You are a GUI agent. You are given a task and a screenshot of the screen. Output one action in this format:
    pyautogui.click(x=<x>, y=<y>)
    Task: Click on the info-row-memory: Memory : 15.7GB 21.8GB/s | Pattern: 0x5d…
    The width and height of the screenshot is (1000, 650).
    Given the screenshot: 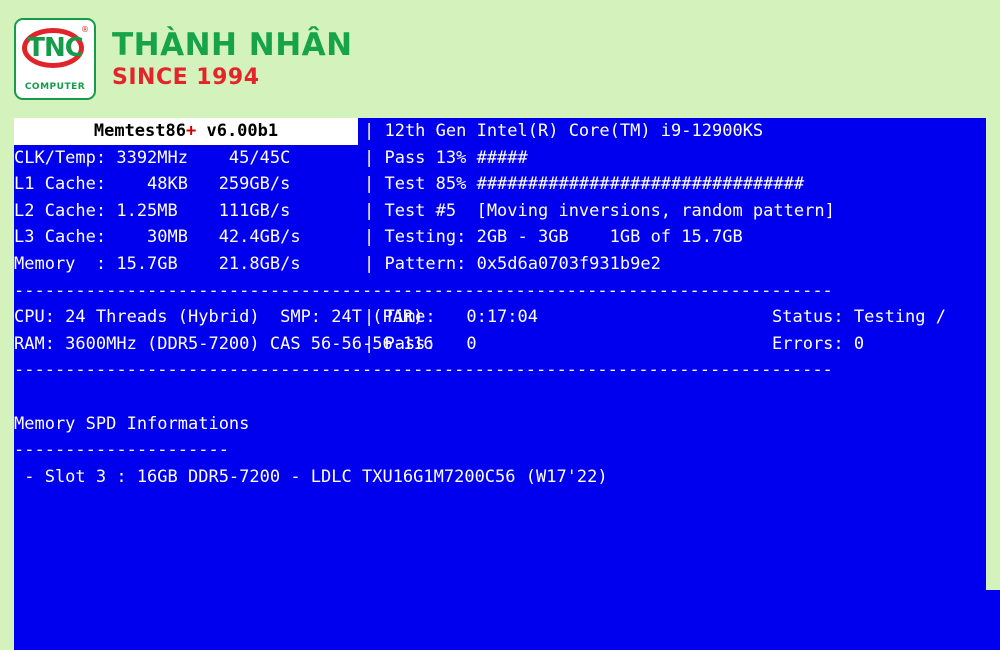 What is the action you would take?
    pyautogui.click(x=500, y=264)
    